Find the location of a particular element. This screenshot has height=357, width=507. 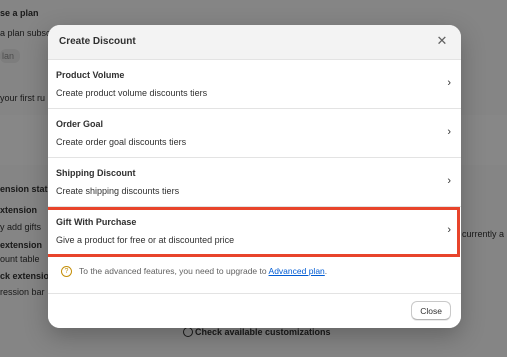

modal-title: Create Discount is located at coordinates (97, 41).